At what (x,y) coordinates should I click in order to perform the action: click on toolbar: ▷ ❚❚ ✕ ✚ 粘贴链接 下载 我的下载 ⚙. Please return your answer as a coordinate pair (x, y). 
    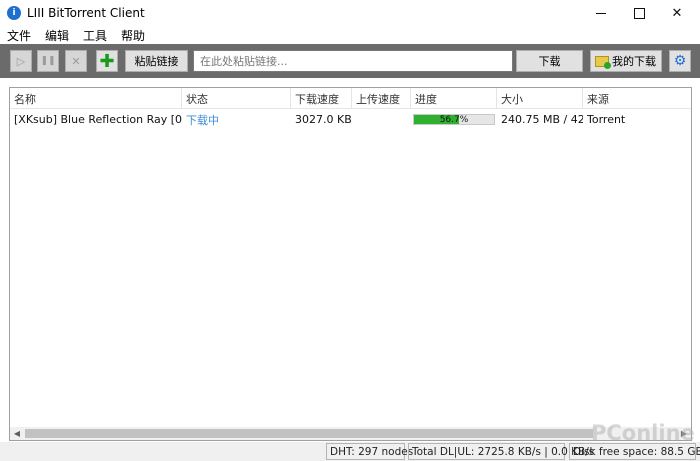
    Looking at the image, I should click on (350, 61).